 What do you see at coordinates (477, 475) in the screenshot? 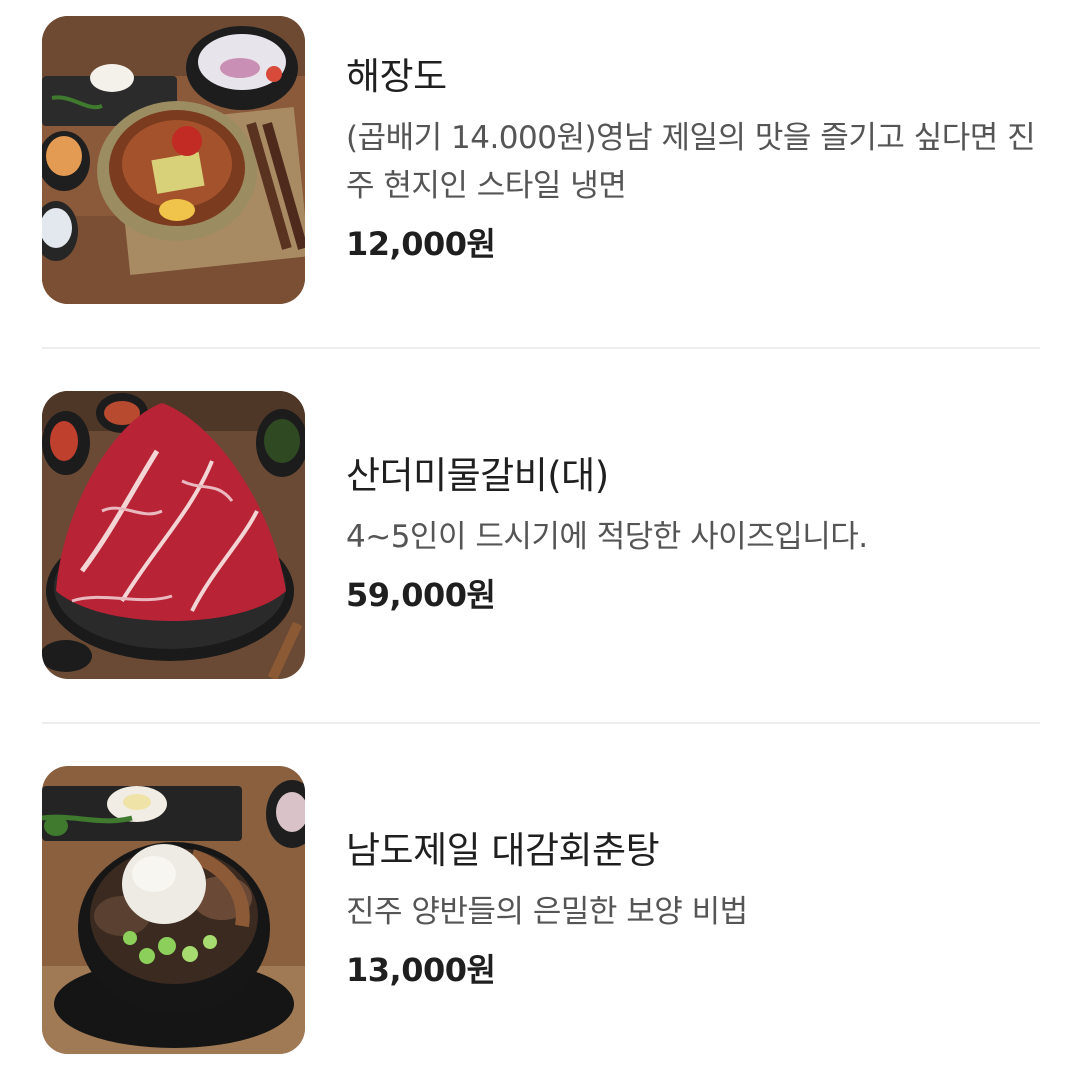
I see `menu-item-name: 산더미물갈비(대)` at bounding box center [477, 475].